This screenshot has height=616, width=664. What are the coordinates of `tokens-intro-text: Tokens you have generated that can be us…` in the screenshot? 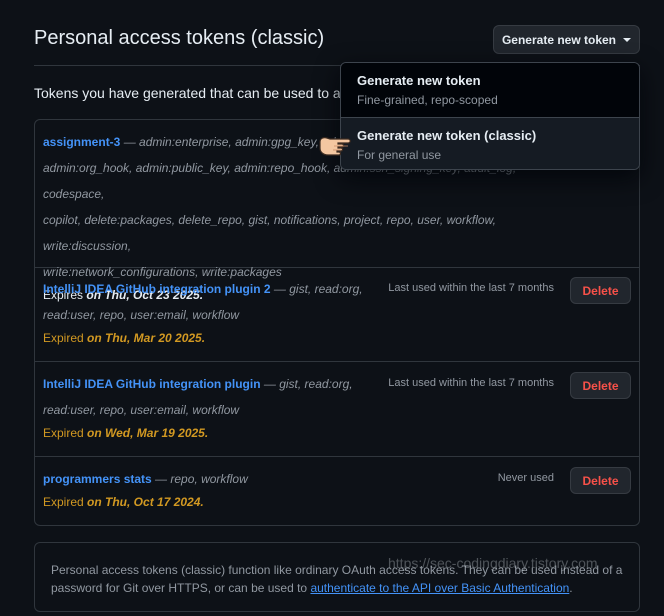 It's located at (191, 93).